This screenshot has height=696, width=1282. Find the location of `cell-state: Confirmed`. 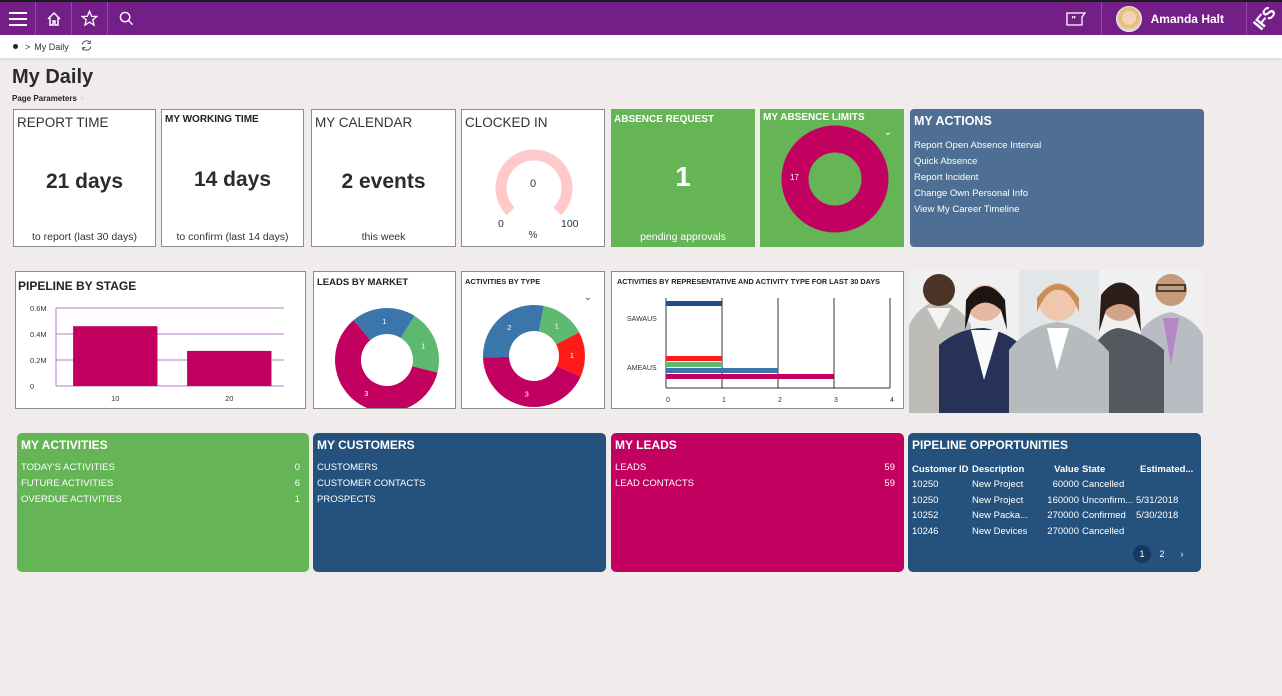

cell-state: Confirmed is located at coordinates (1104, 516).